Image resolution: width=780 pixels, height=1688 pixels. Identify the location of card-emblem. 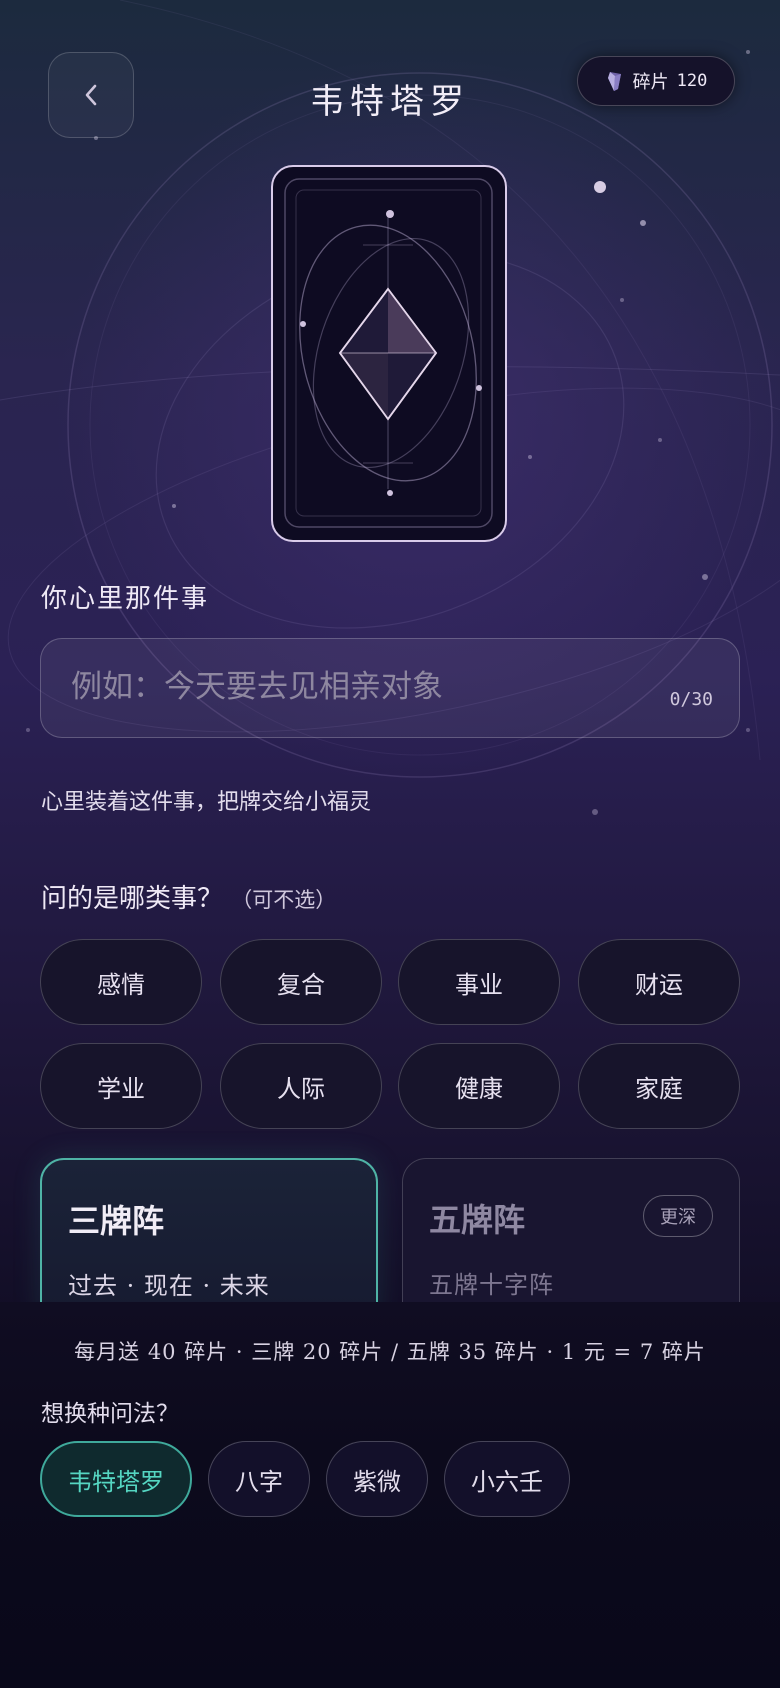
(388, 353).